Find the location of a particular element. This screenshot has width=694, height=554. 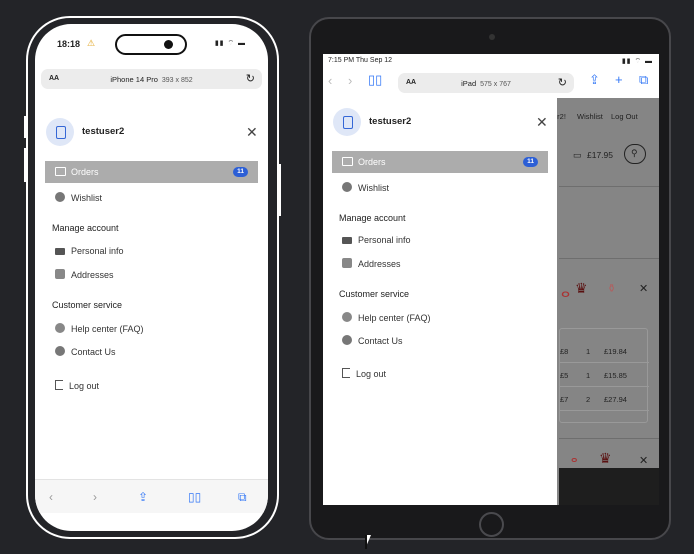

ipad-safari-toolbar: ‹ › ▯▯ AA iPad 575 x 767 ↻ ⇪ + ⧉ is located at coordinates (491, 83).